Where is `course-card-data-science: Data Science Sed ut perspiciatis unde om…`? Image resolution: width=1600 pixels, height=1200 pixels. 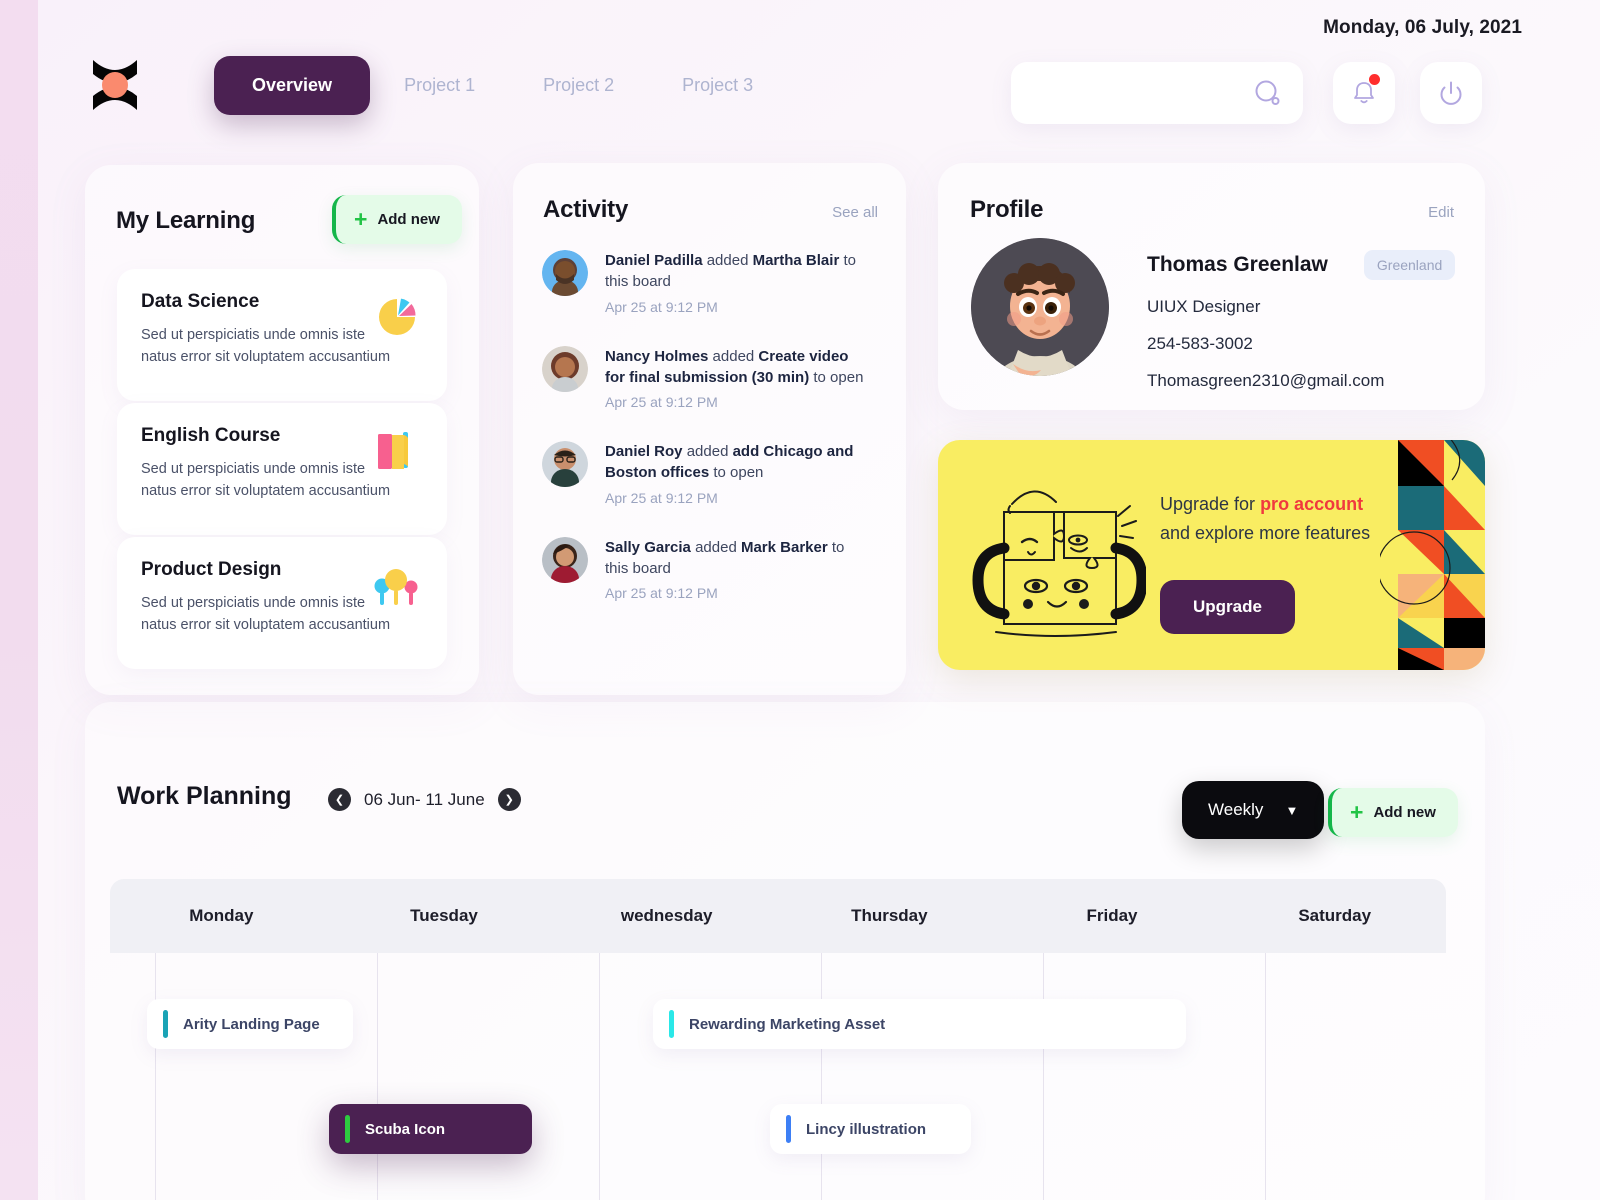
course-card-data-science: Data Science Sed ut perspiciatis unde om… is located at coordinates (282, 335).